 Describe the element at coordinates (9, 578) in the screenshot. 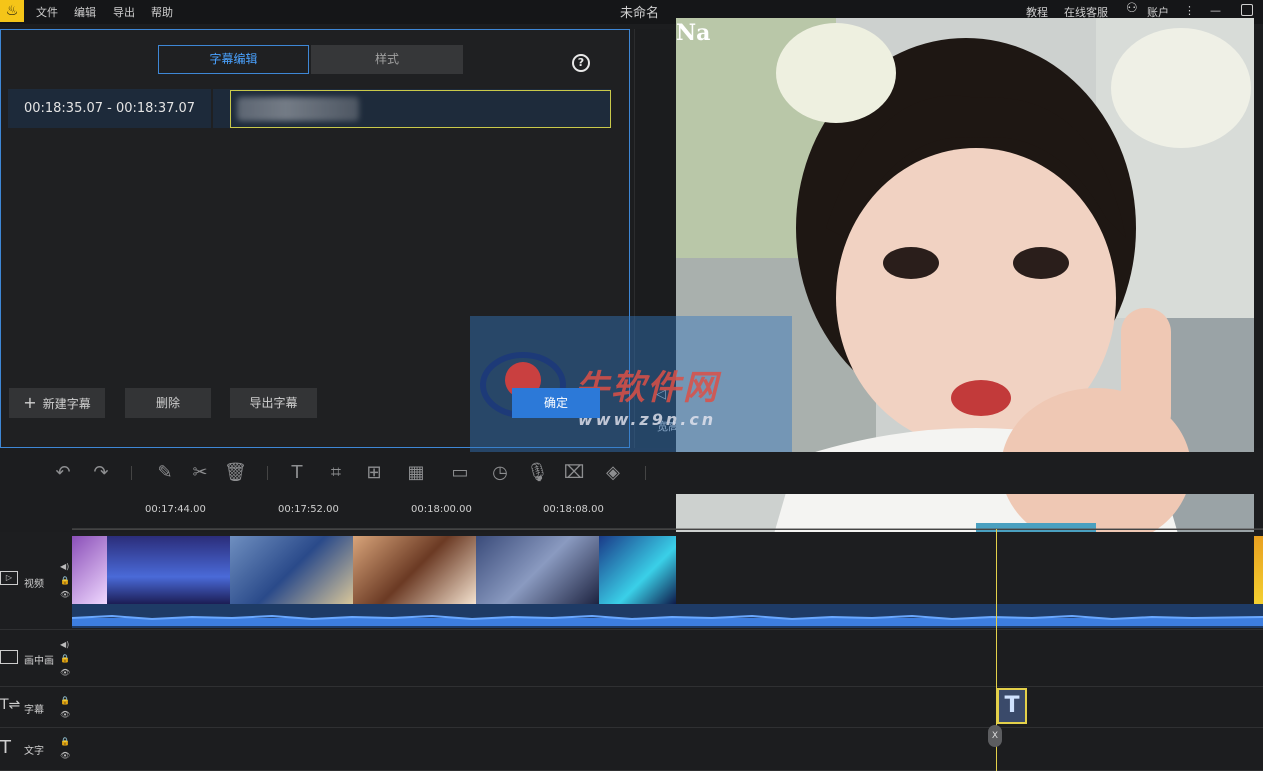

I see `video-track-icon: ▷` at that location.